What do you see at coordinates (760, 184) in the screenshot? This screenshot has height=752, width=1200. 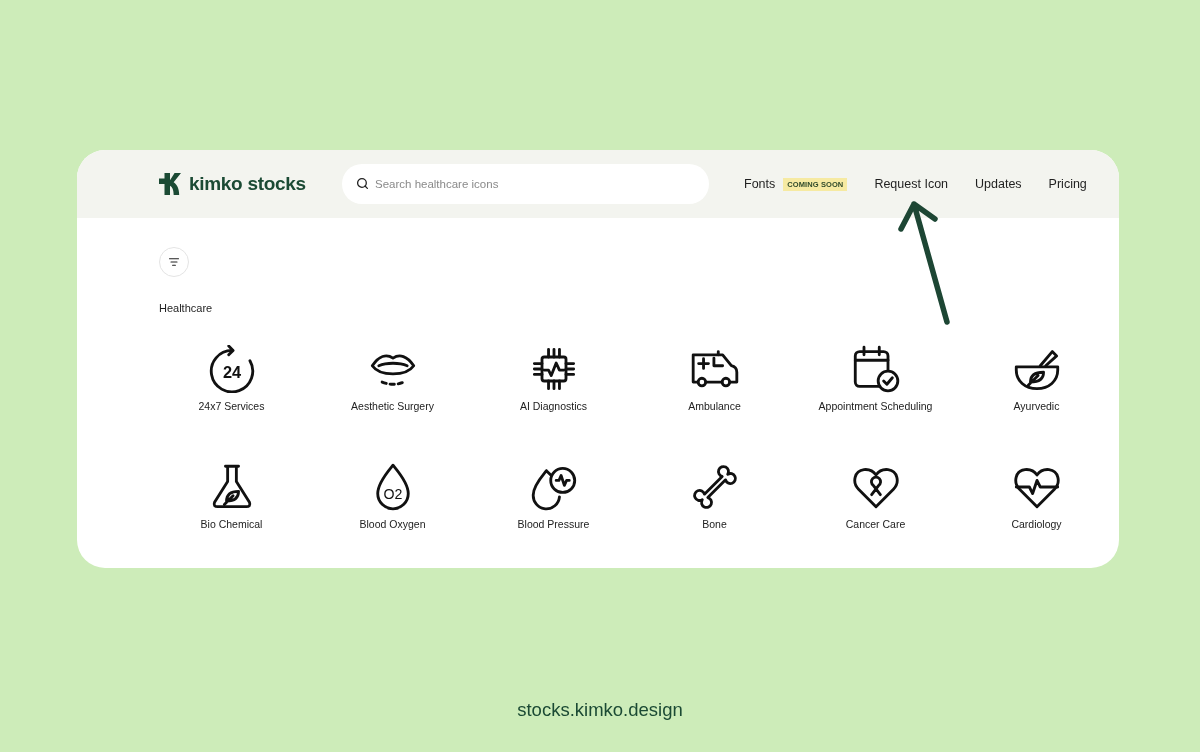 I see `nav-link: Fonts` at bounding box center [760, 184].